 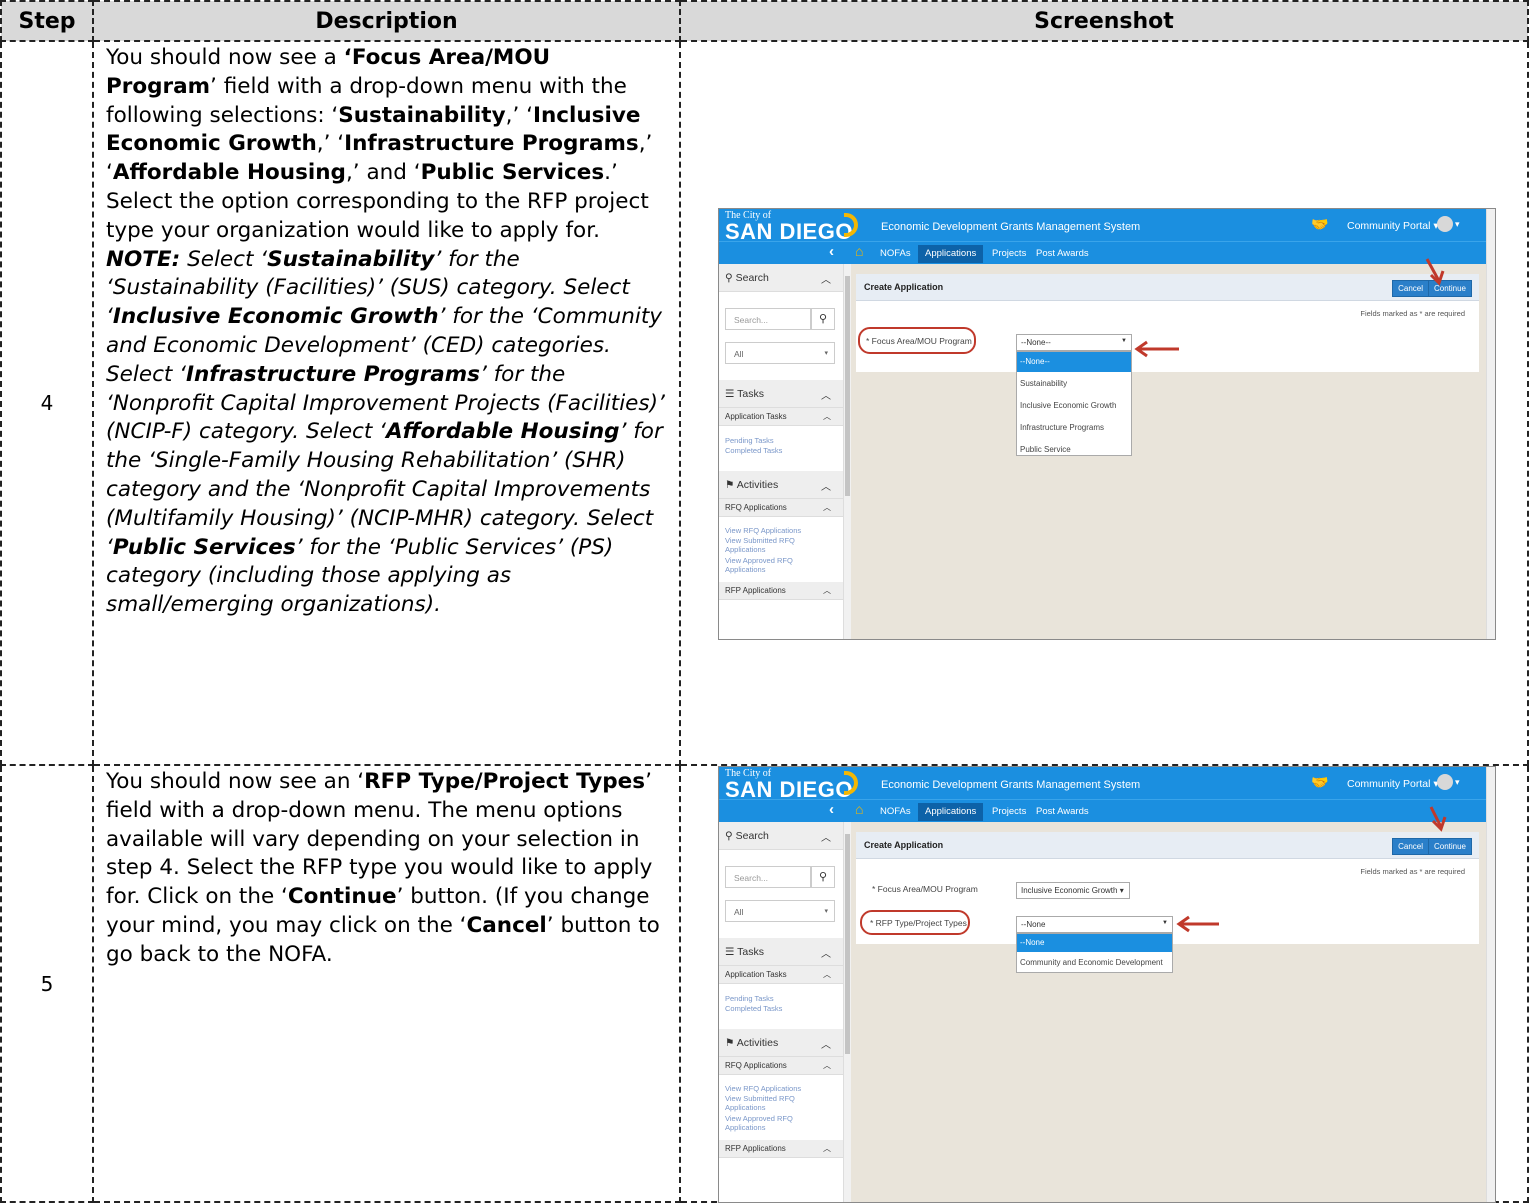 I want to click on dropdown-option: Public Service, so click(x=1074, y=450).